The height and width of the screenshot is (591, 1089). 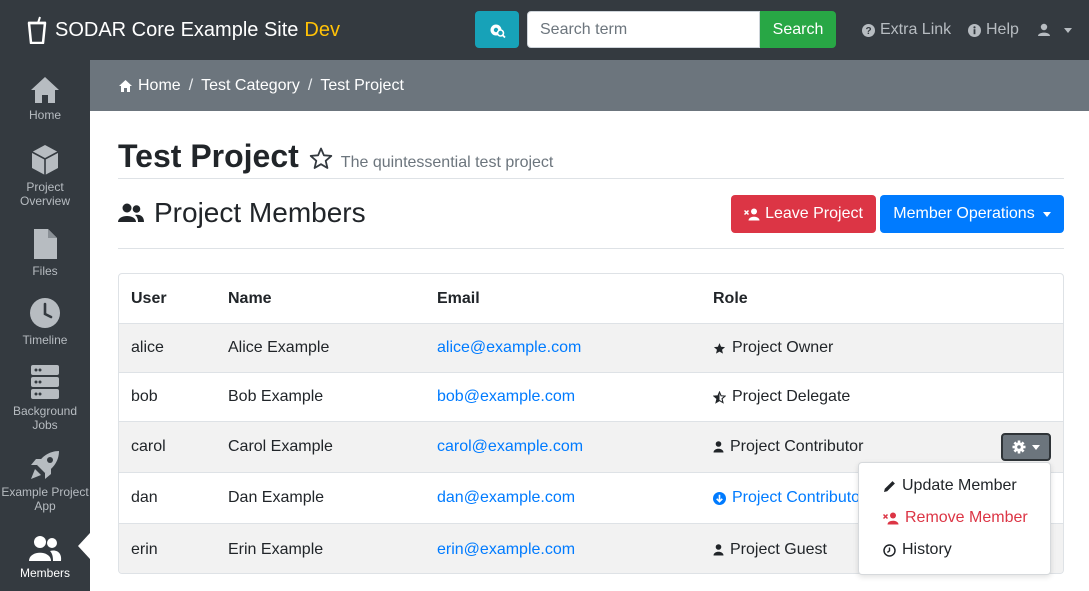 I want to click on member-row-dropdown-menu: Update Member Remove Member History, so click(x=954, y=518).